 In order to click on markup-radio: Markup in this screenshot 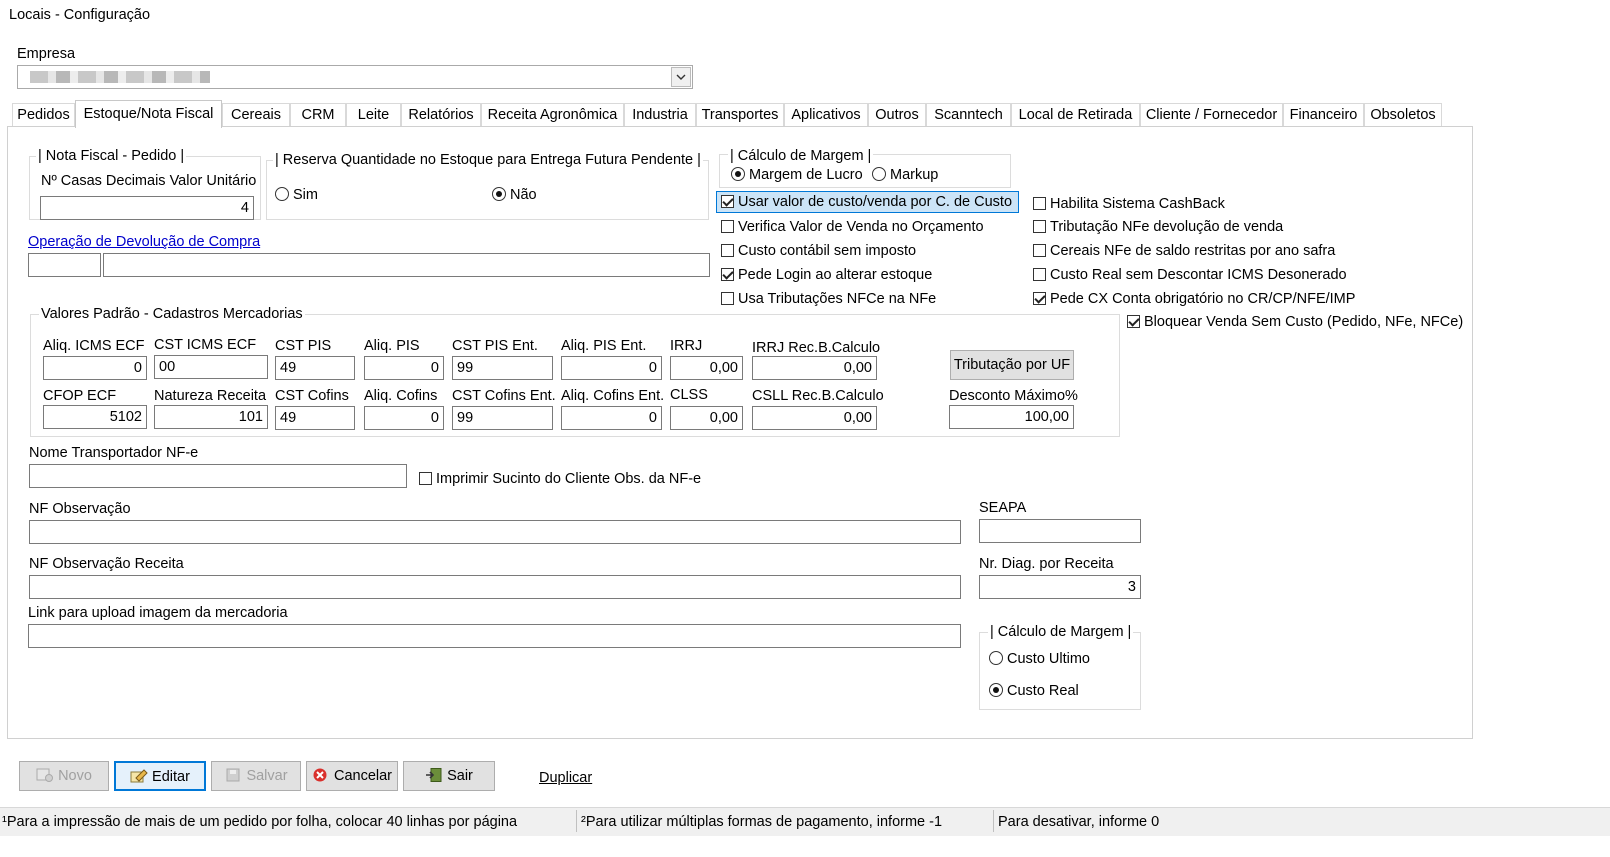, I will do `click(905, 175)`.